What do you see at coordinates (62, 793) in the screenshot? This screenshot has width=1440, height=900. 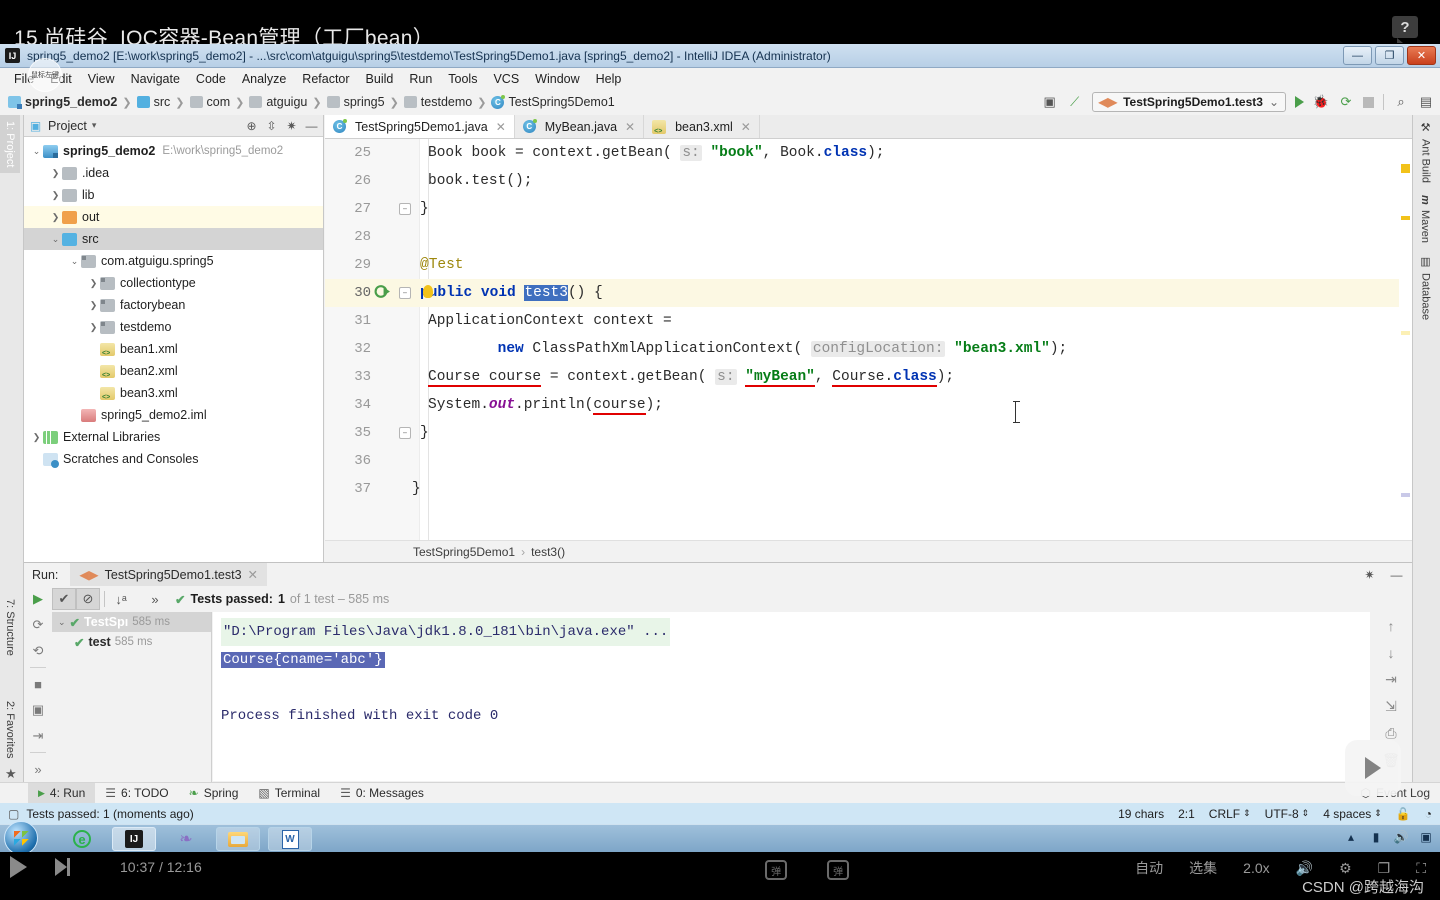 I see `bottom-tab-run: ▶ 4: Run` at bounding box center [62, 793].